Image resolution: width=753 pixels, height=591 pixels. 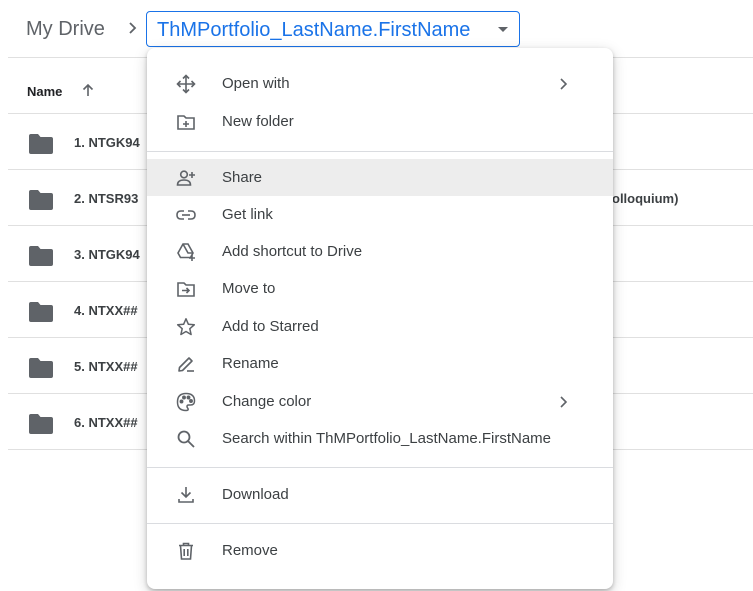 What do you see at coordinates (186, 215) in the screenshot?
I see `link-icon` at bounding box center [186, 215].